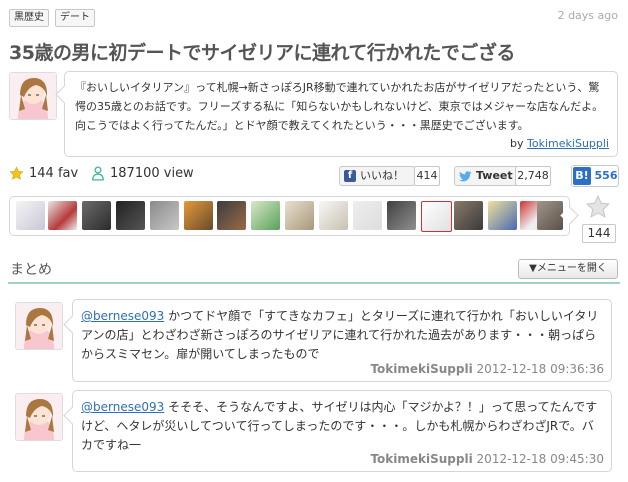 This screenshot has height=482, width=628. I want to click on view-stat: 187100 view, so click(142, 173).